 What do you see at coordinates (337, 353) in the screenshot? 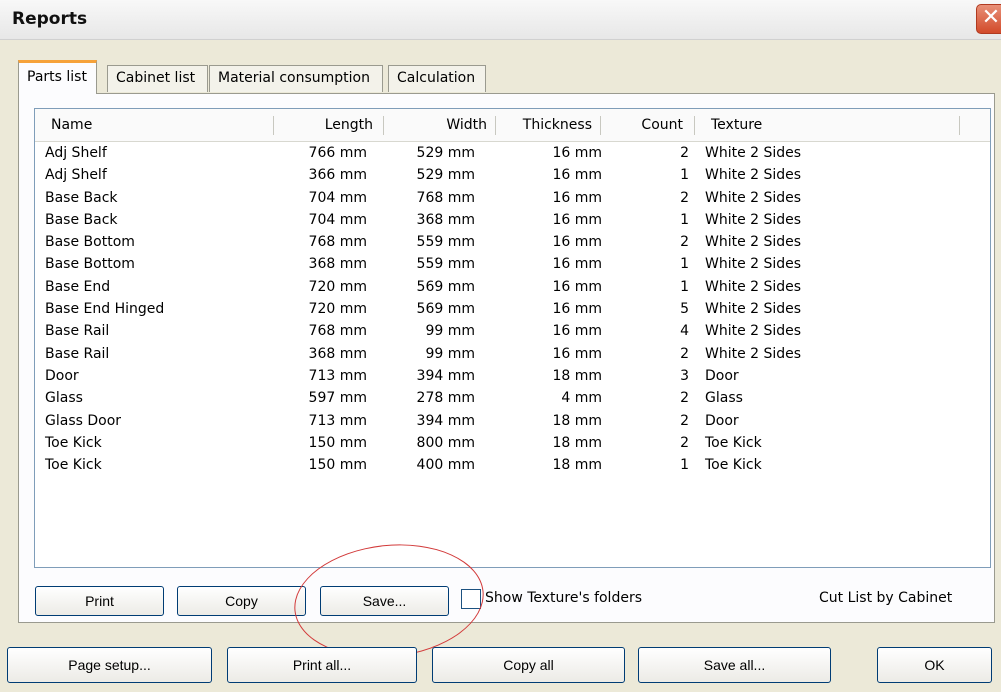
I see `cell-length: 368 mm` at bounding box center [337, 353].